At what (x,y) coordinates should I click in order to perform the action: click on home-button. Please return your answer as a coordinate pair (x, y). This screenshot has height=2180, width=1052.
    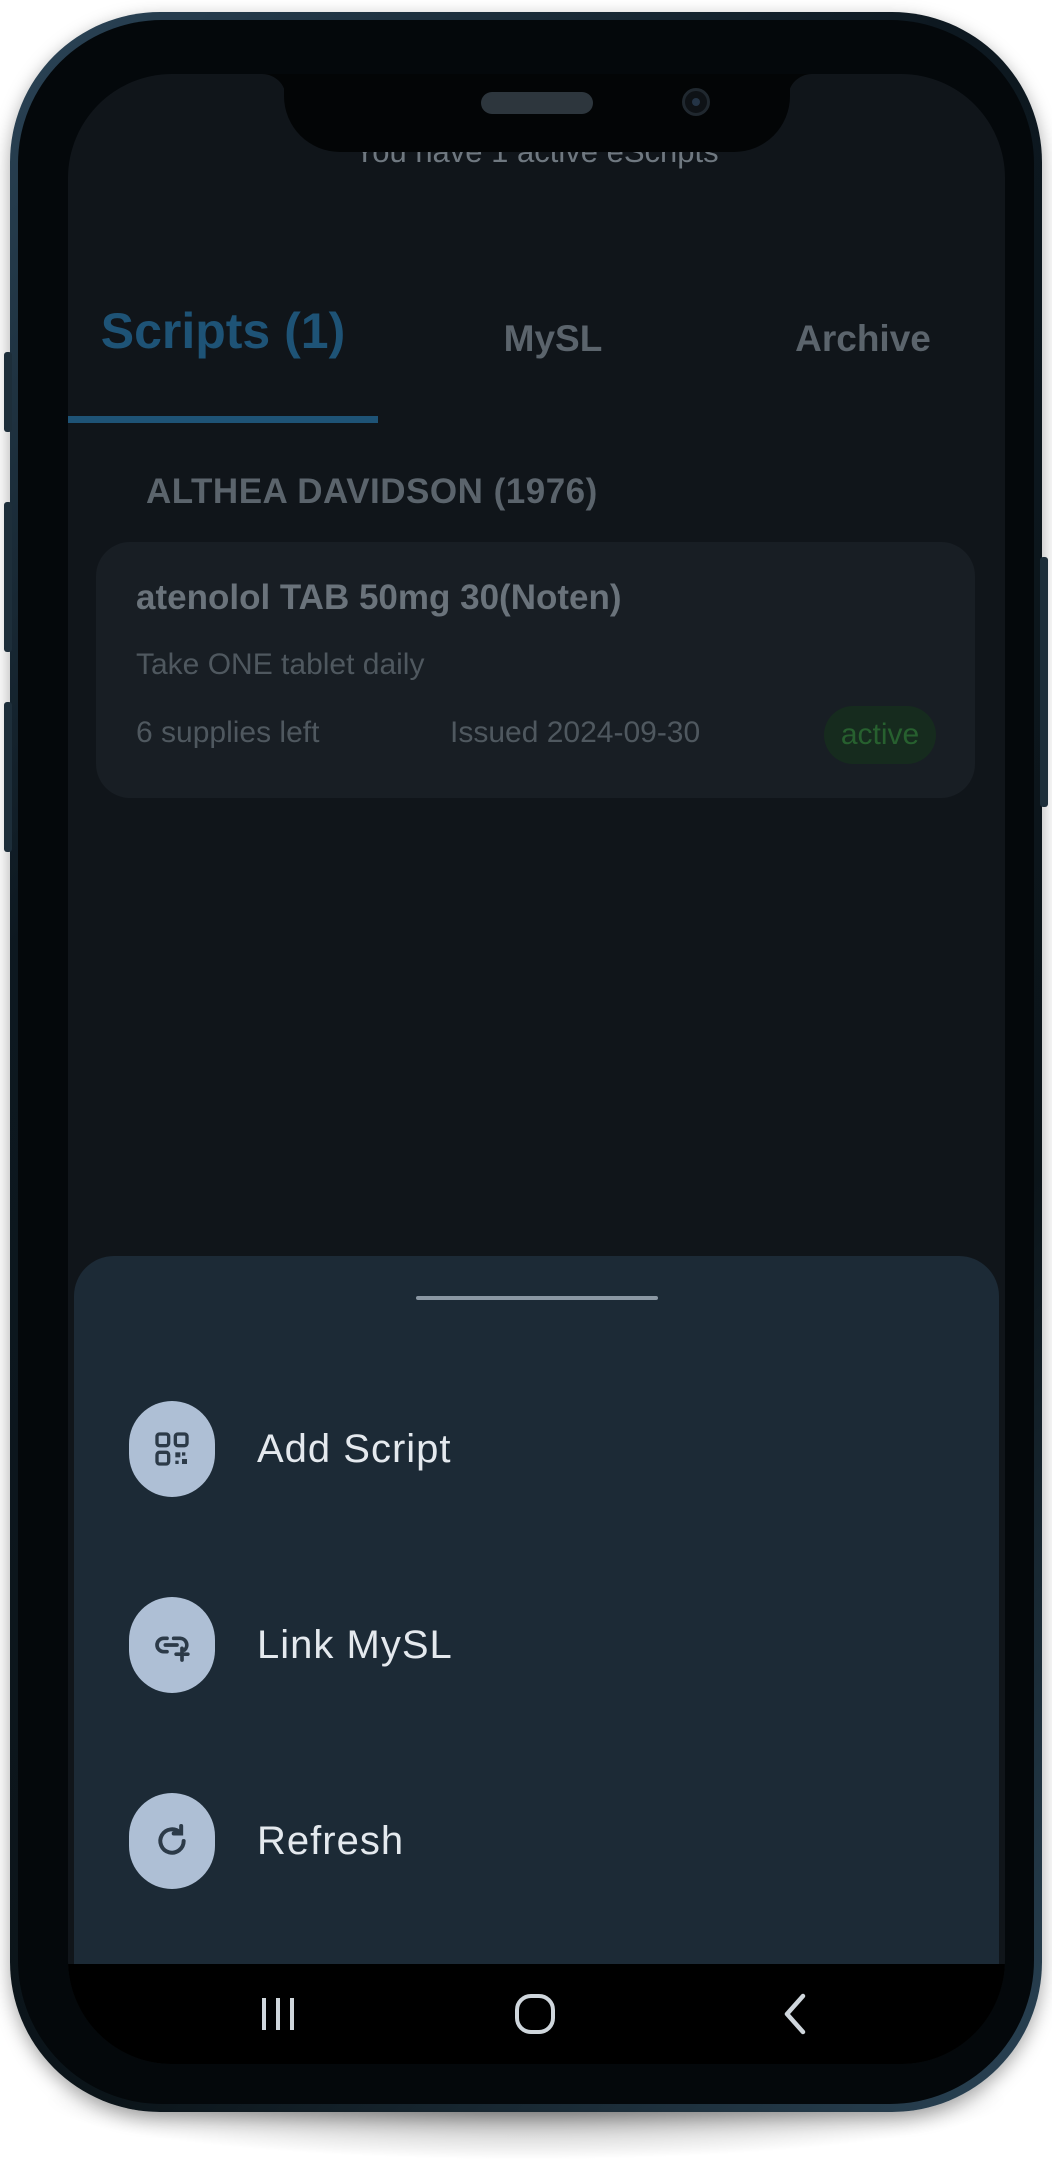
    Looking at the image, I should click on (535, 2014).